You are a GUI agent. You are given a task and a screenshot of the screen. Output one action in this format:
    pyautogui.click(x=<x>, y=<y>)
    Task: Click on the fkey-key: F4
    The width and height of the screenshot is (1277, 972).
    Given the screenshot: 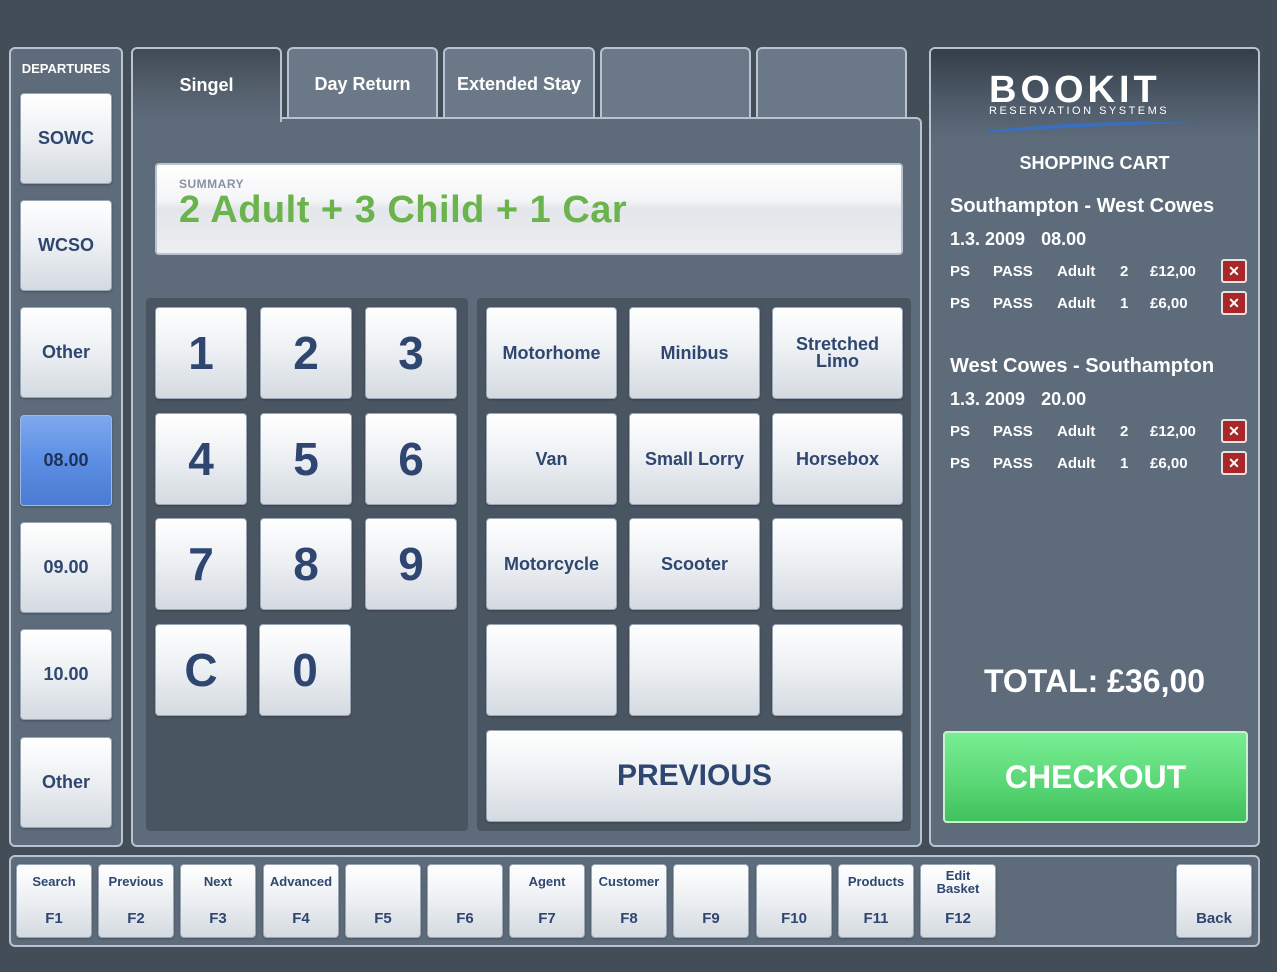 What is the action you would take?
    pyautogui.click(x=301, y=918)
    